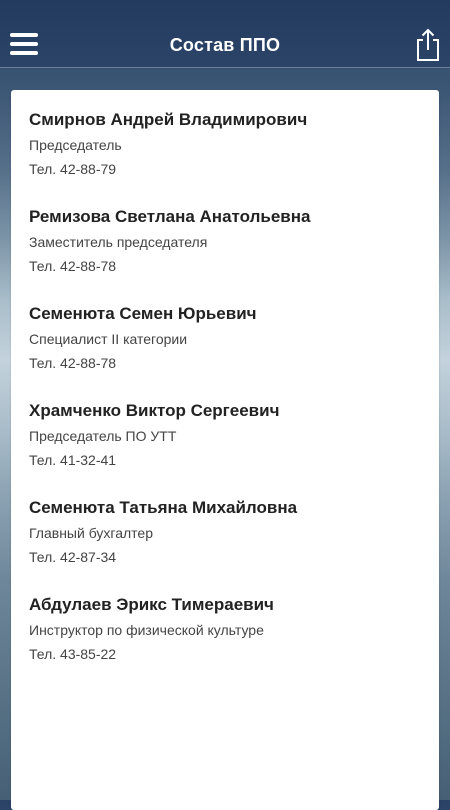  What do you see at coordinates (225, 45) in the screenshot?
I see `page-title: Состав ППО` at bounding box center [225, 45].